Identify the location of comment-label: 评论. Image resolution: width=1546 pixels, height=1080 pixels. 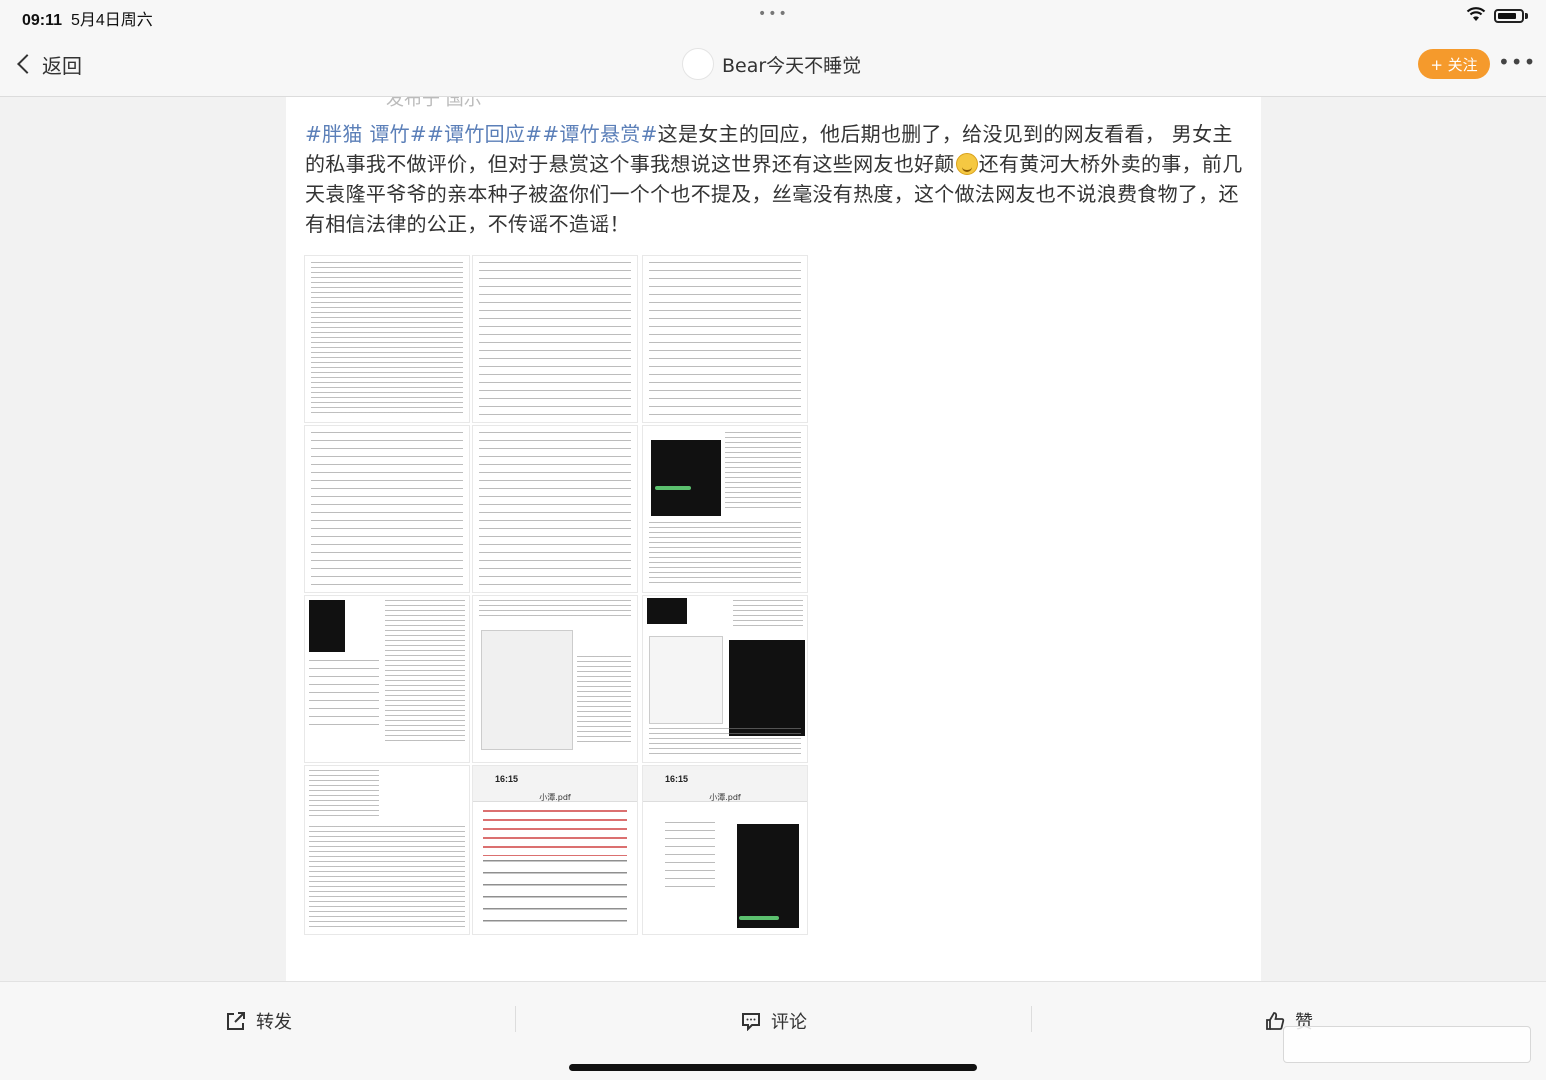
(789, 1022).